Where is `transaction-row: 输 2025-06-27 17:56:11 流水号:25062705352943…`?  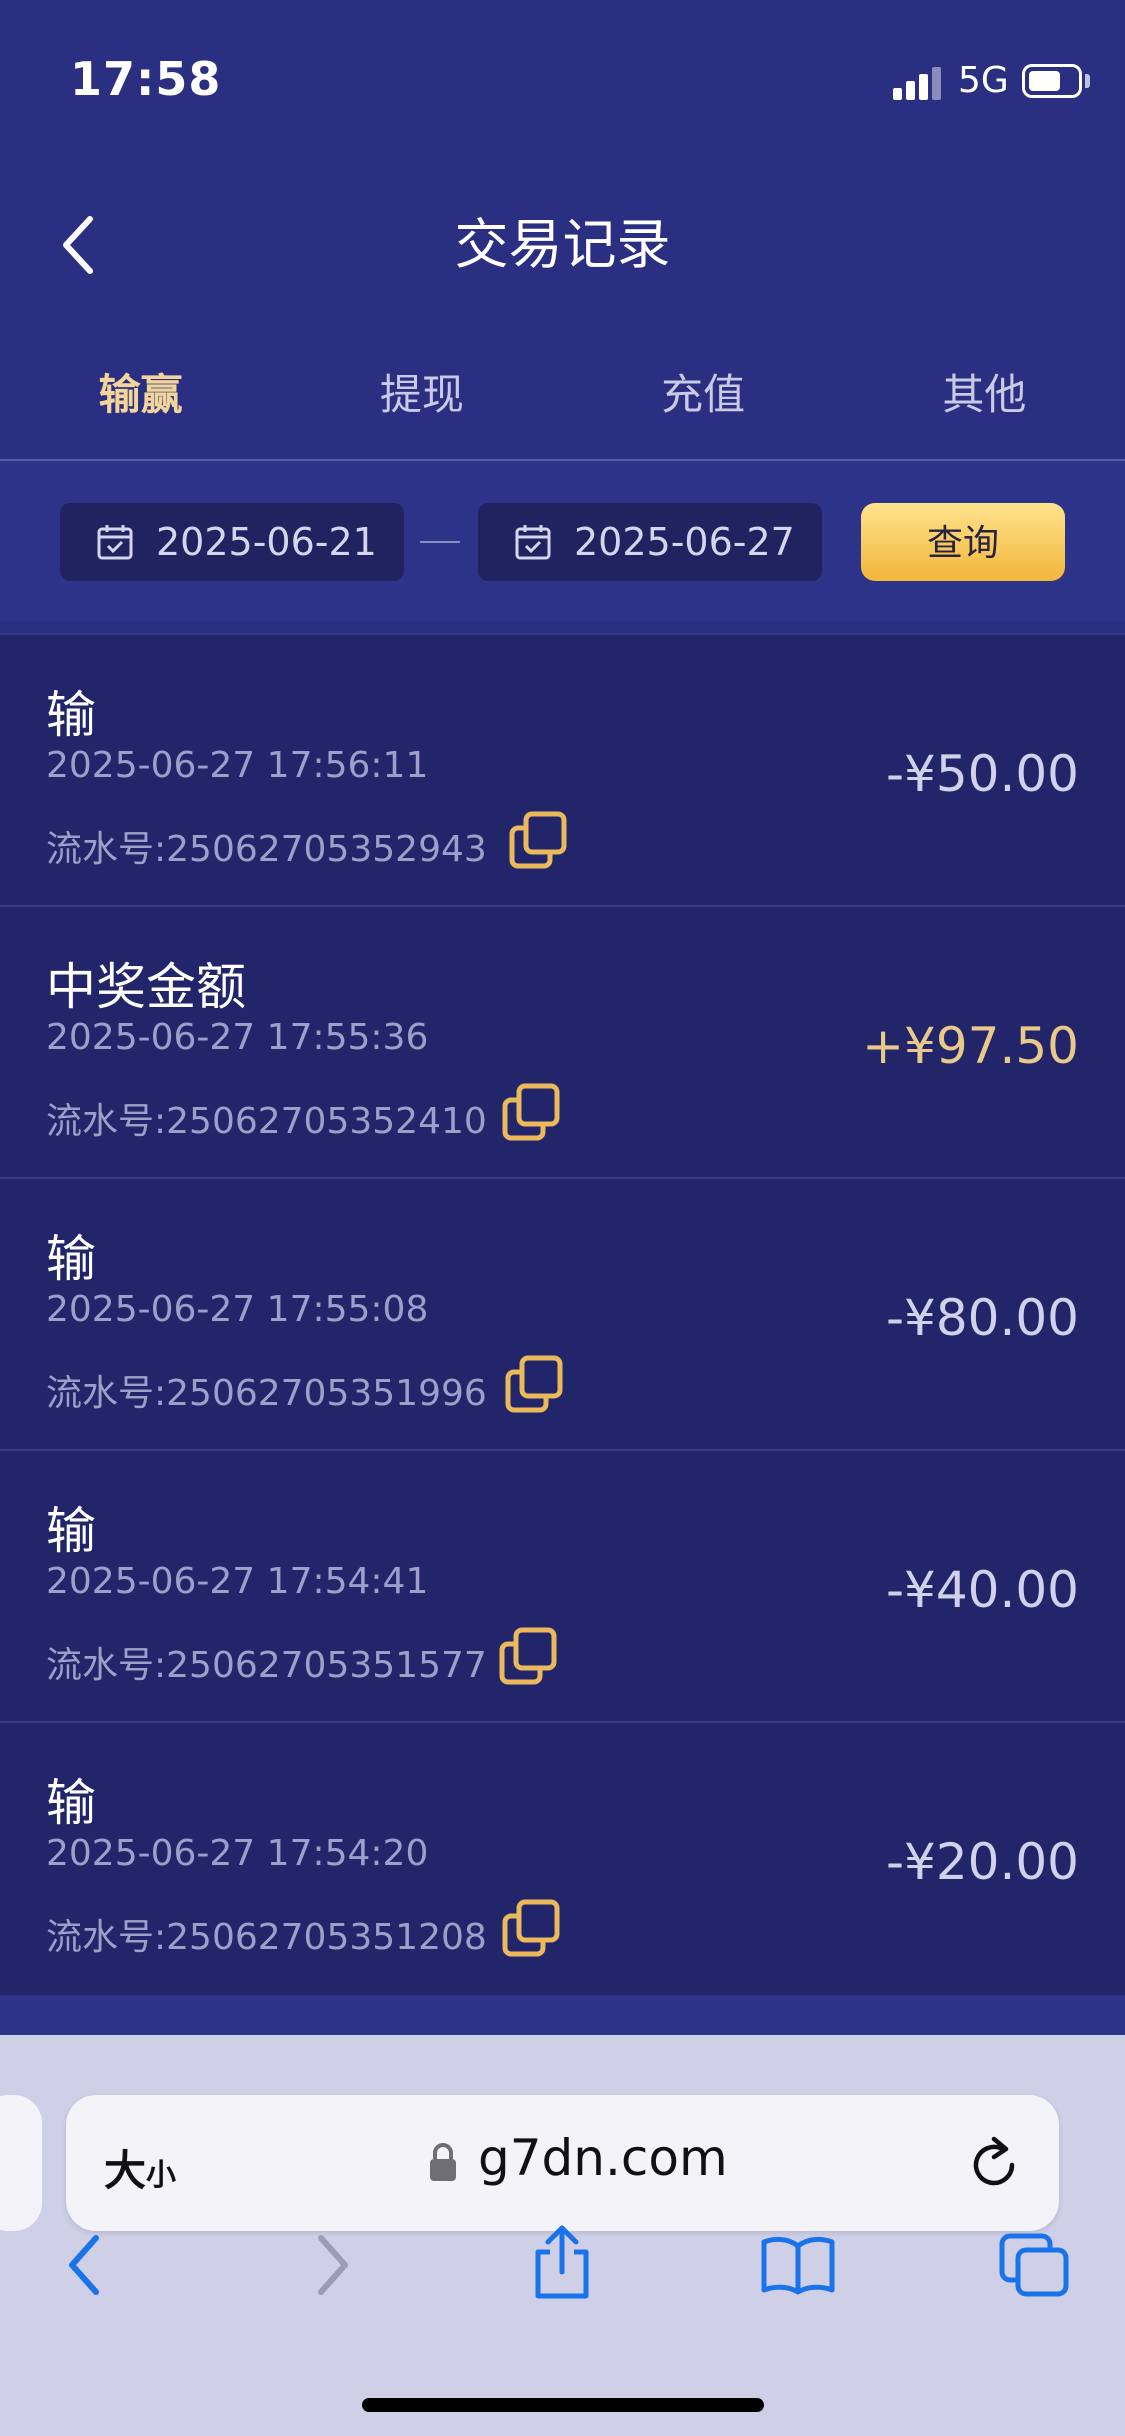
transaction-row: 输 2025-06-27 17:56:11 流水号:25062705352943… is located at coordinates (562, 769).